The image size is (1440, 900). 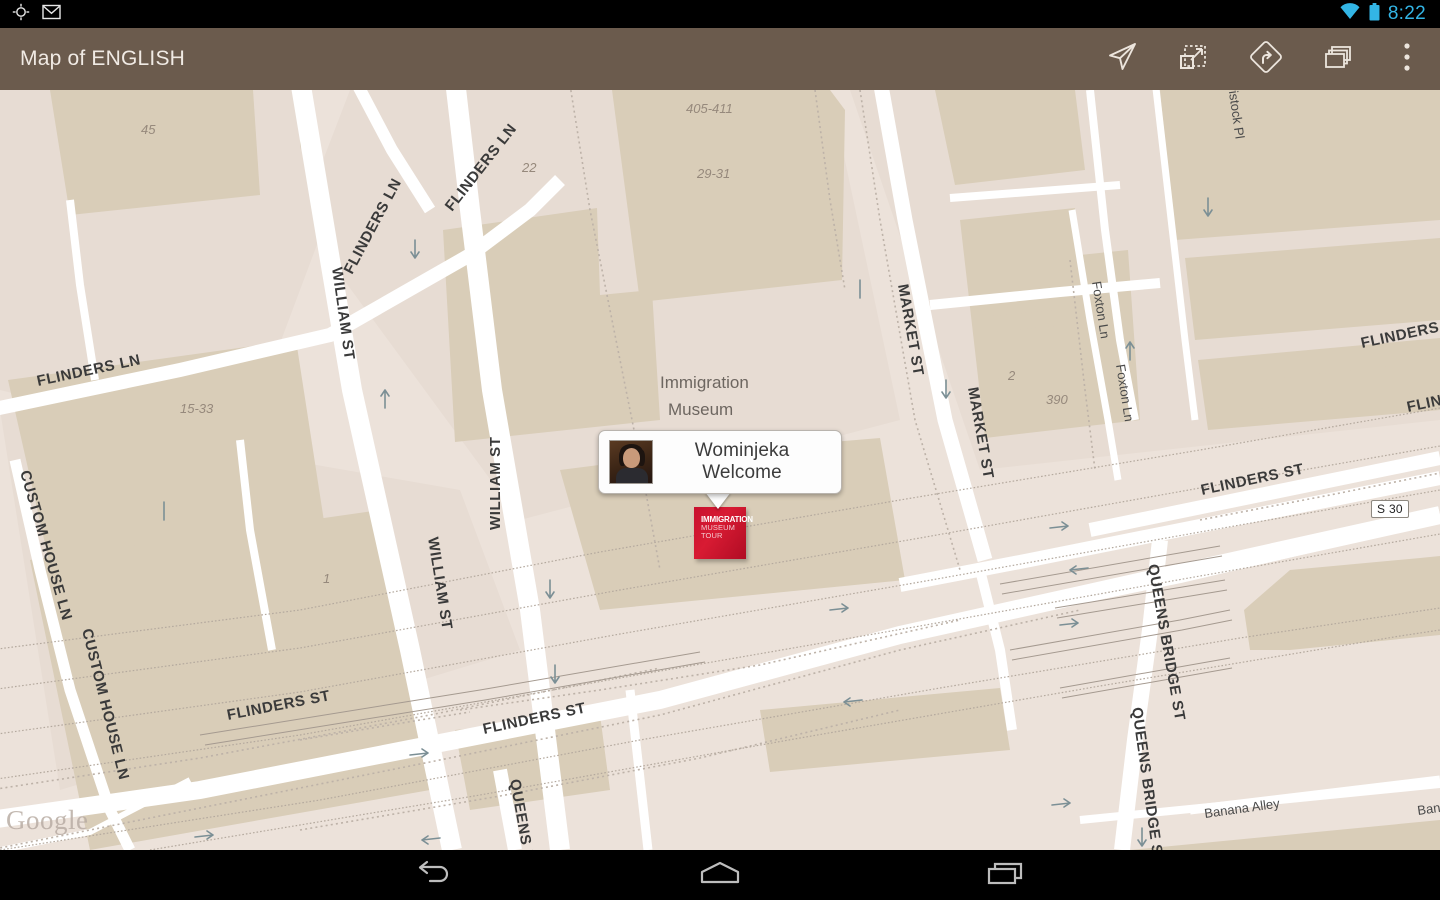 I want to click on home-button, so click(x=720, y=875).